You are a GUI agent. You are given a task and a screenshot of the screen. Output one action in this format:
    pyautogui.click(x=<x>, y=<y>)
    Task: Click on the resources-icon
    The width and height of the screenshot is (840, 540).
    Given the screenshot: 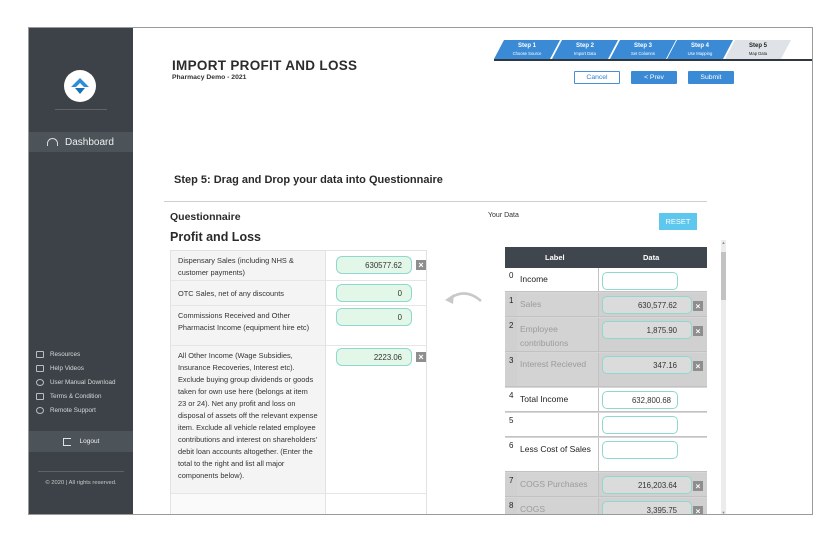 What is the action you would take?
    pyautogui.click(x=40, y=354)
    